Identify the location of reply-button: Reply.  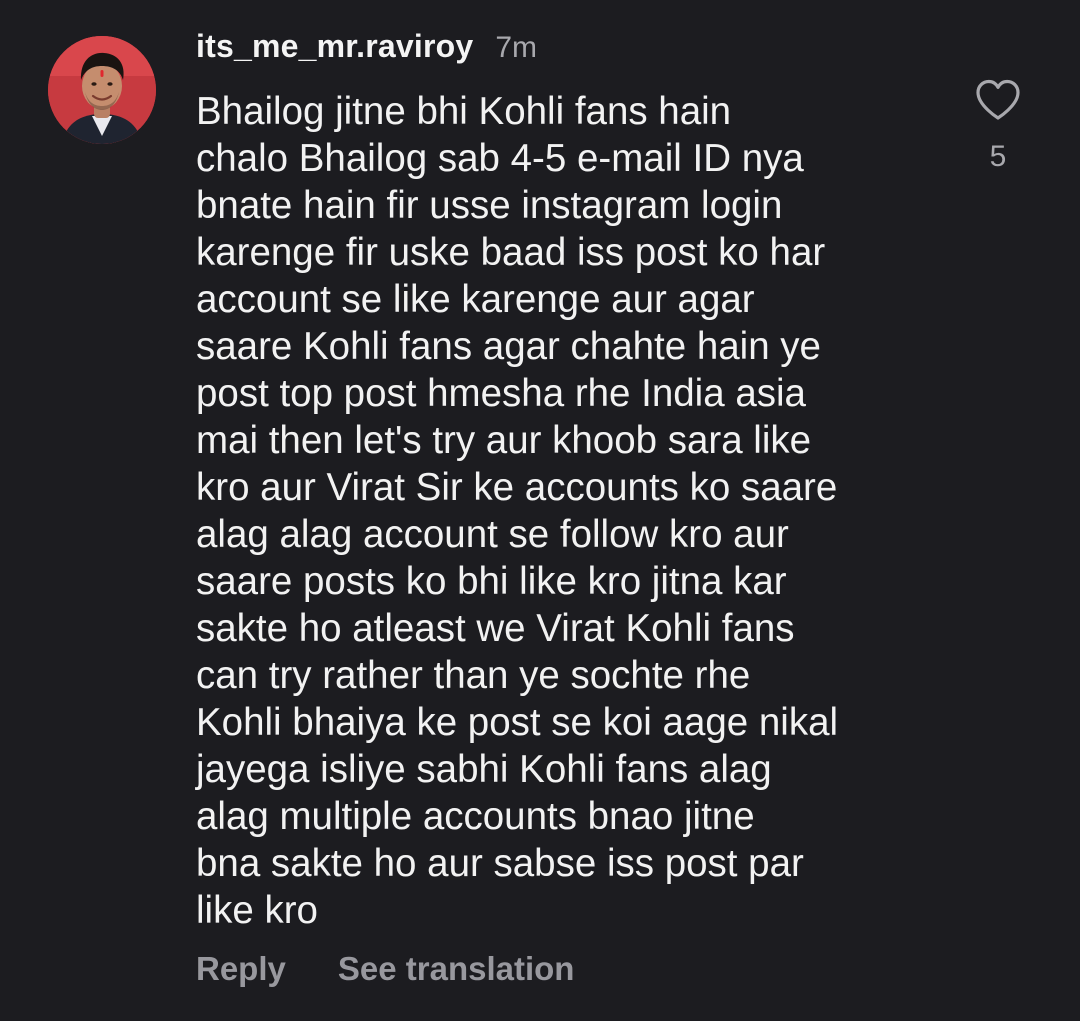
(241, 969).